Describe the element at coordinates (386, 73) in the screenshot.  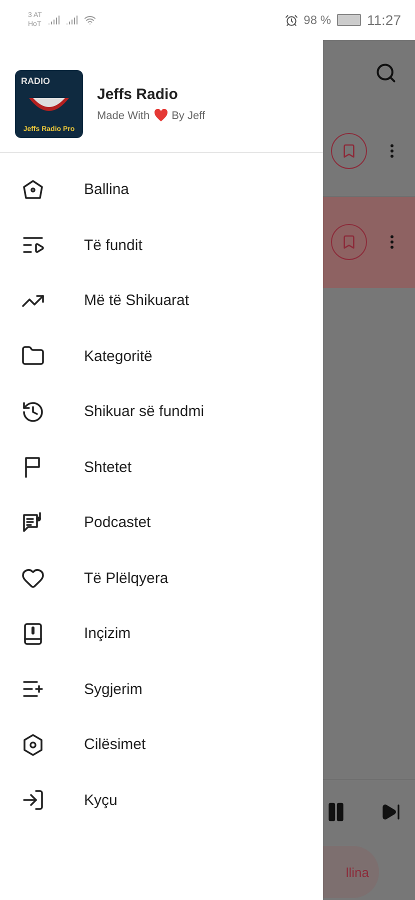
I see `search-icon` at that location.